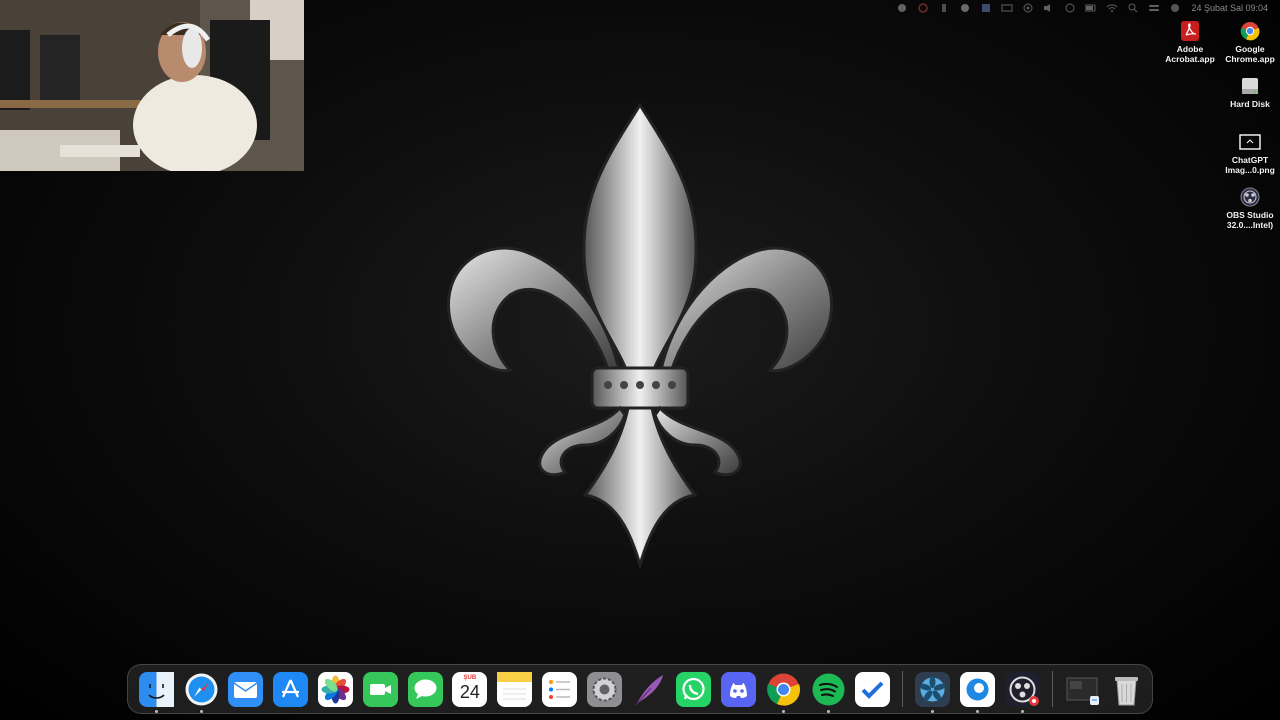 Image resolution: width=1280 pixels, height=720 pixels. I want to click on dock-app-mail, so click(246, 689).